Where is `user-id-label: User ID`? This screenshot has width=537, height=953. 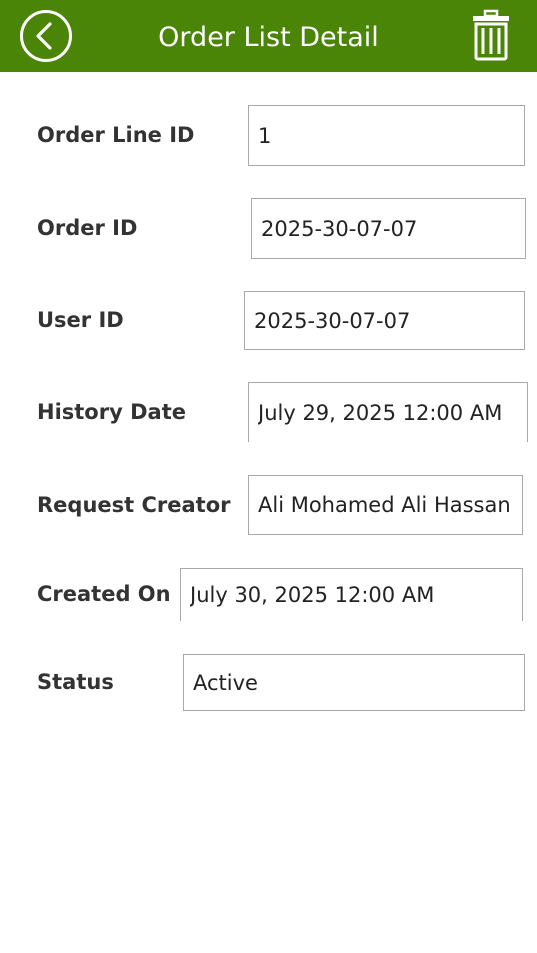 user-id-label: User ID is located at coordinates (80, 320).